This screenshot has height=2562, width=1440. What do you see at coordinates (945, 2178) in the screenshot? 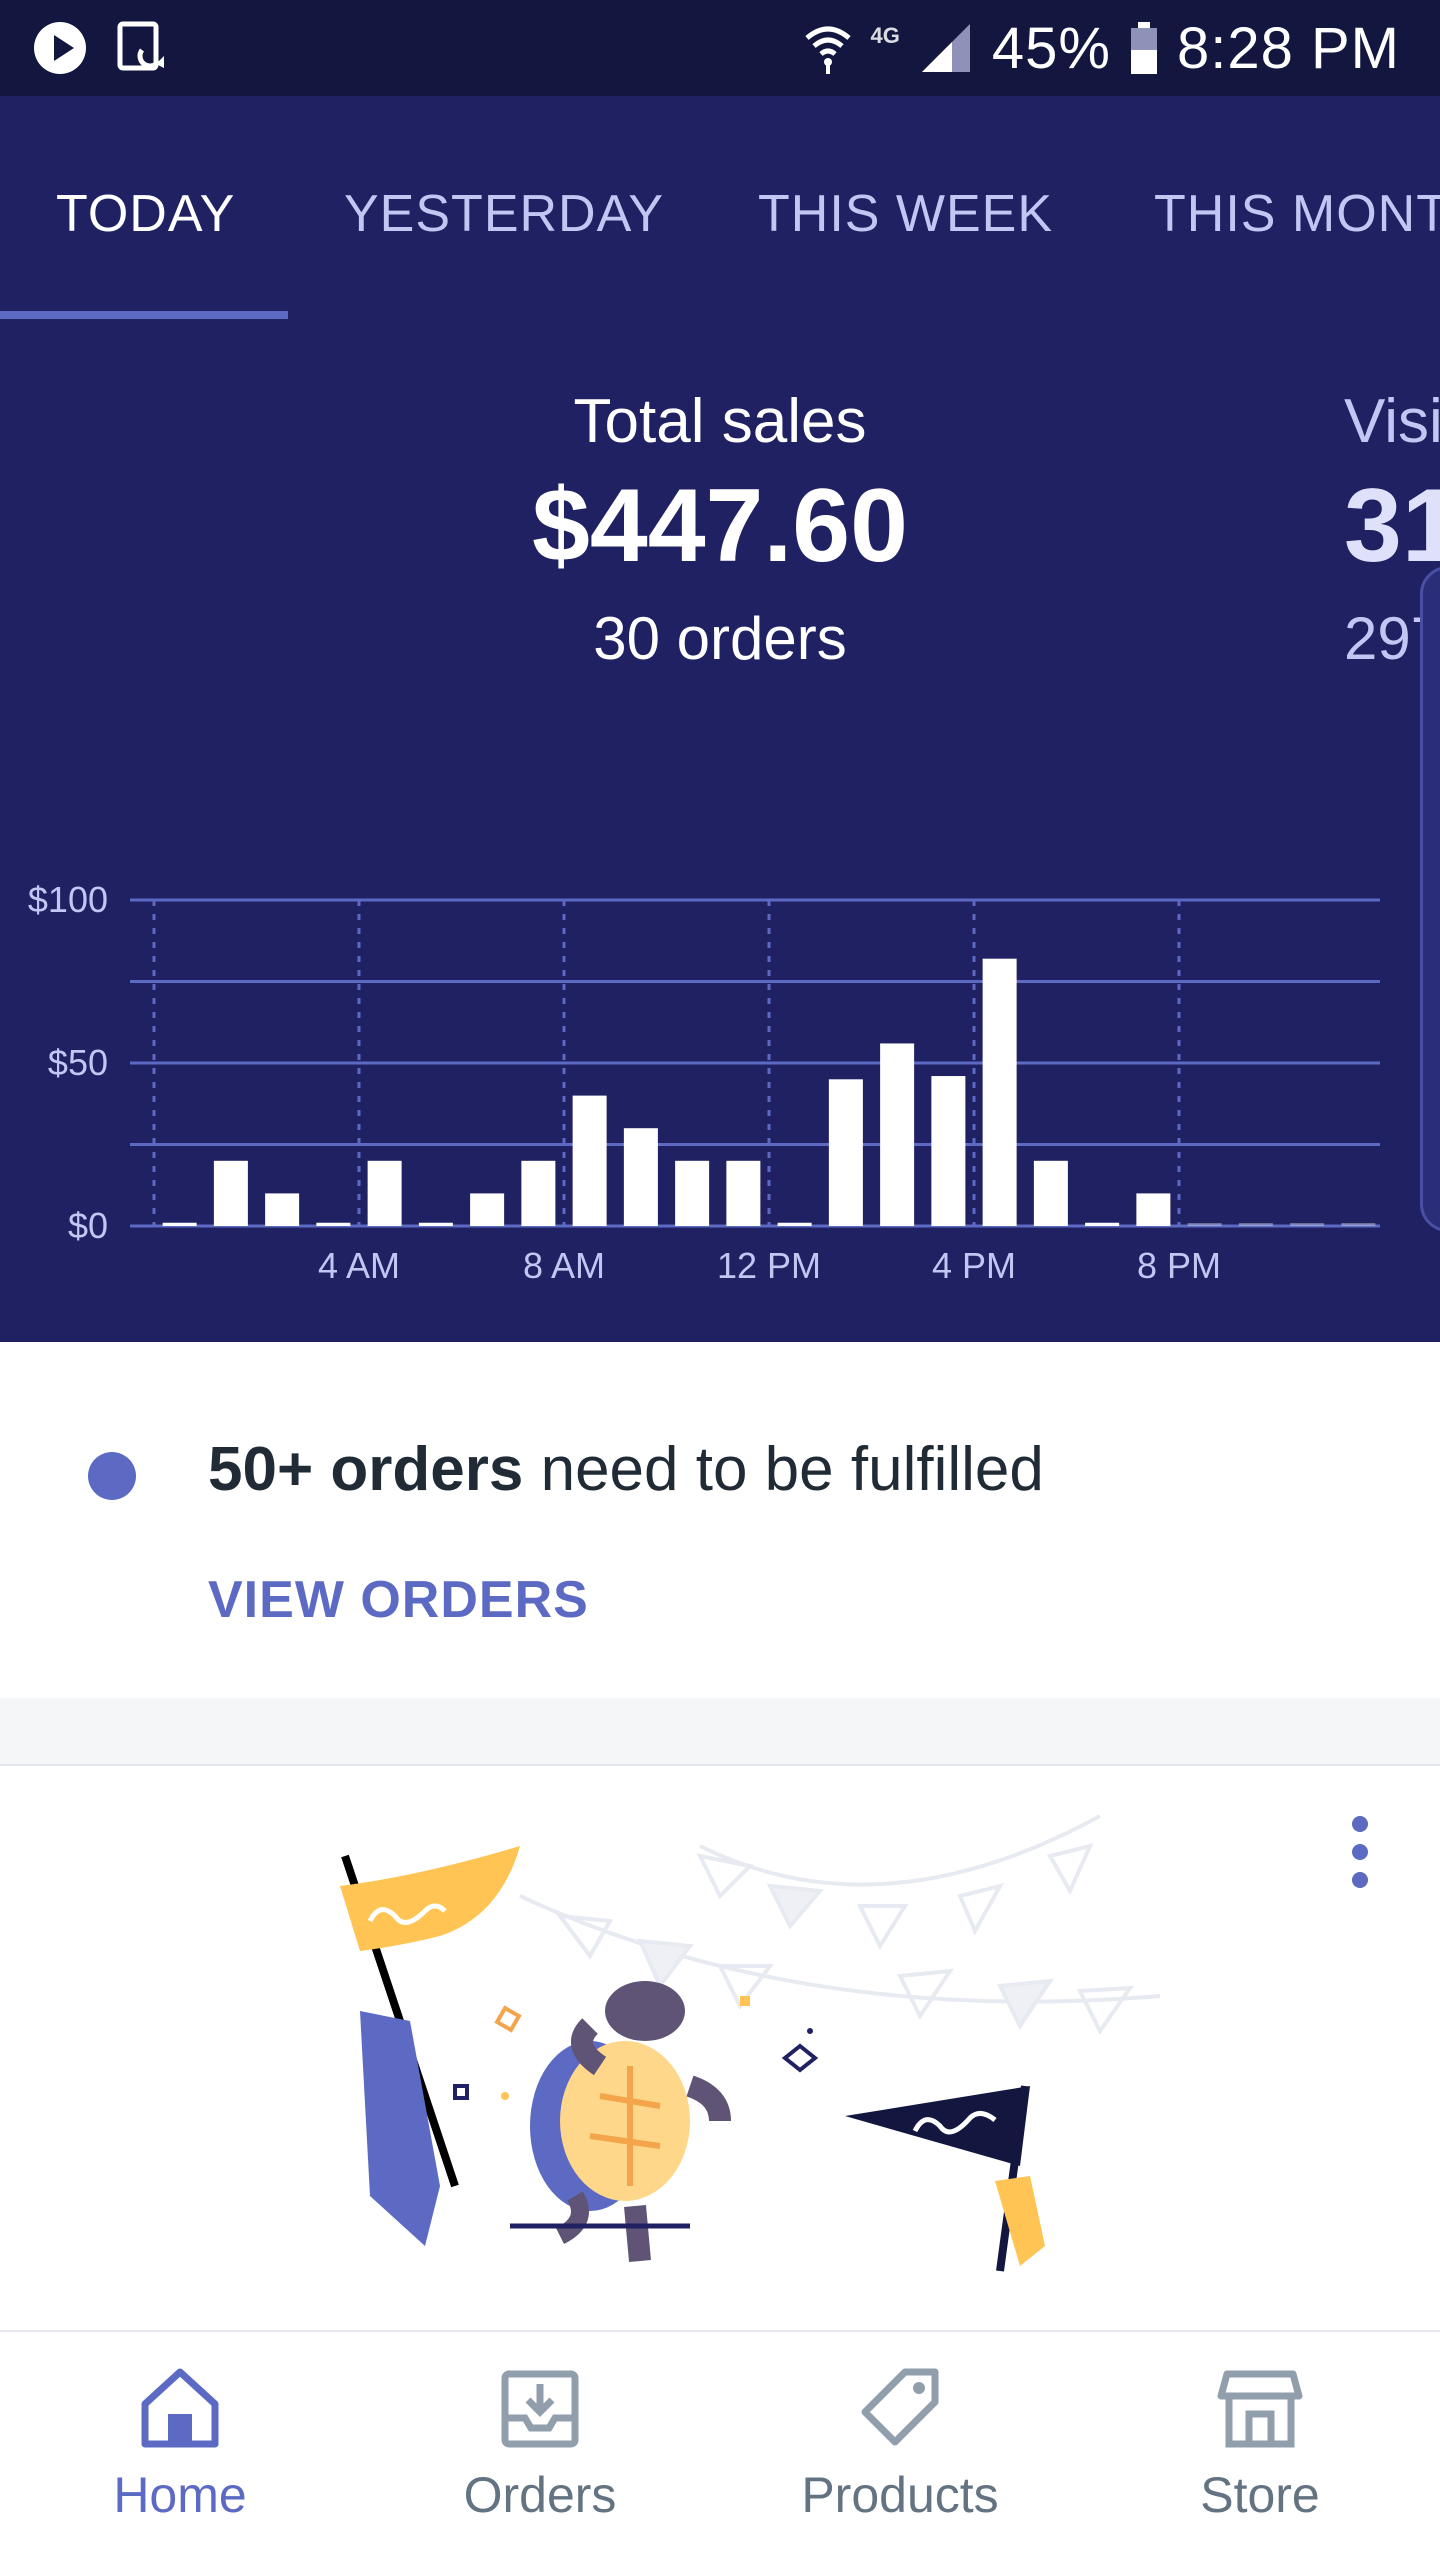
I see `right-flag-icon` at bounding box center [945, 2178].